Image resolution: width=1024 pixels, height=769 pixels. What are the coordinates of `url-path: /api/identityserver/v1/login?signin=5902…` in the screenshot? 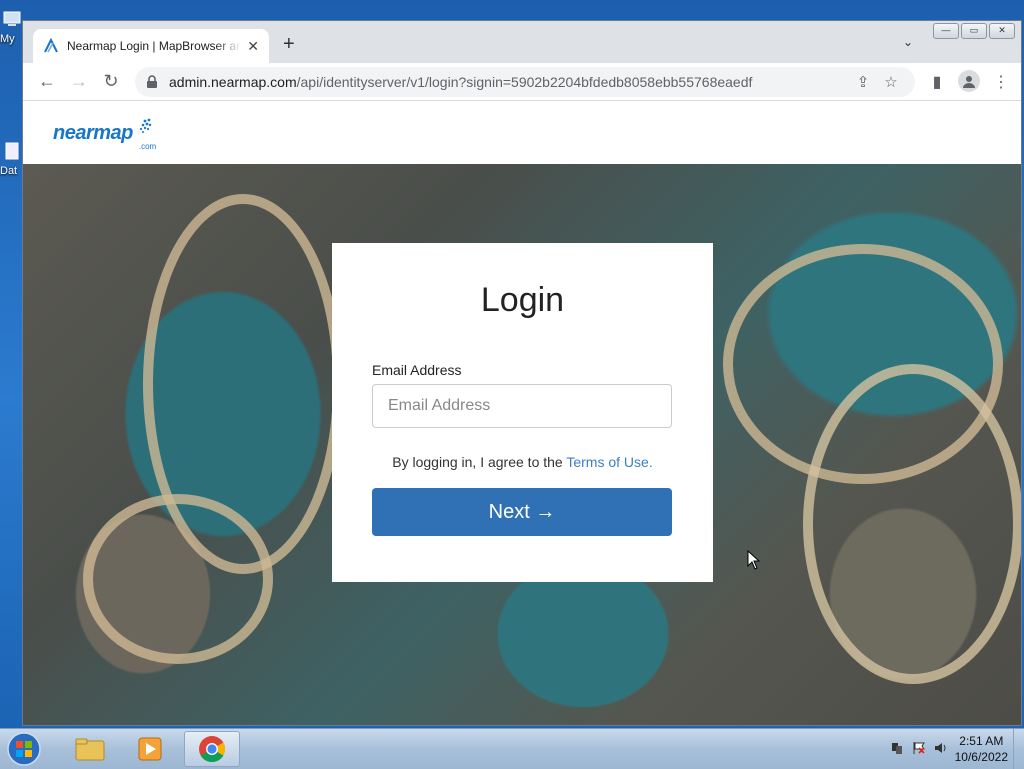 It's located at (524, 81).